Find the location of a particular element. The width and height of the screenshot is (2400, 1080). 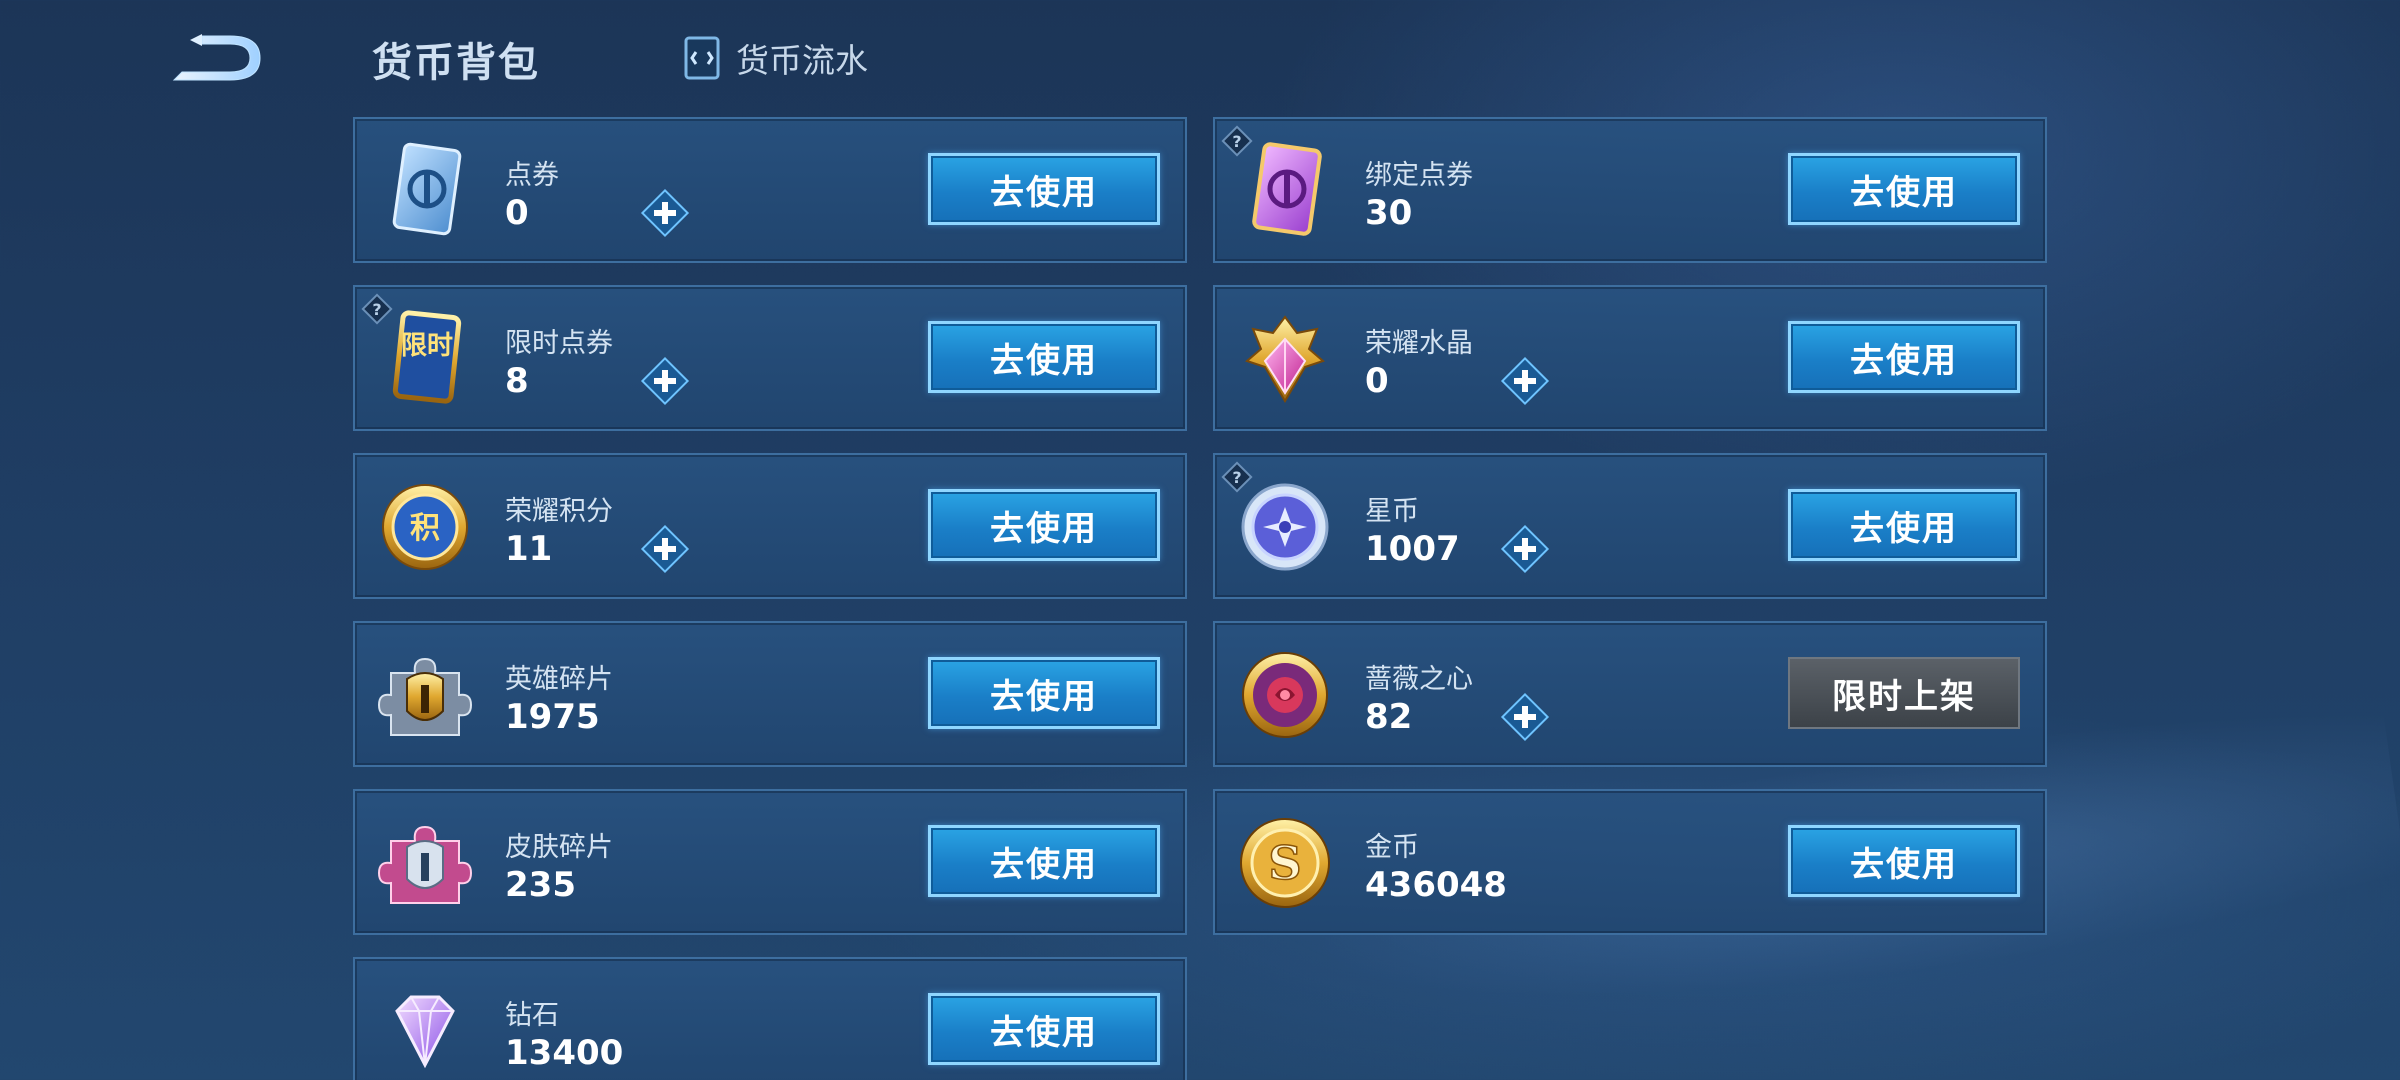

svg-text: S is located at coordinates (1284, 863).